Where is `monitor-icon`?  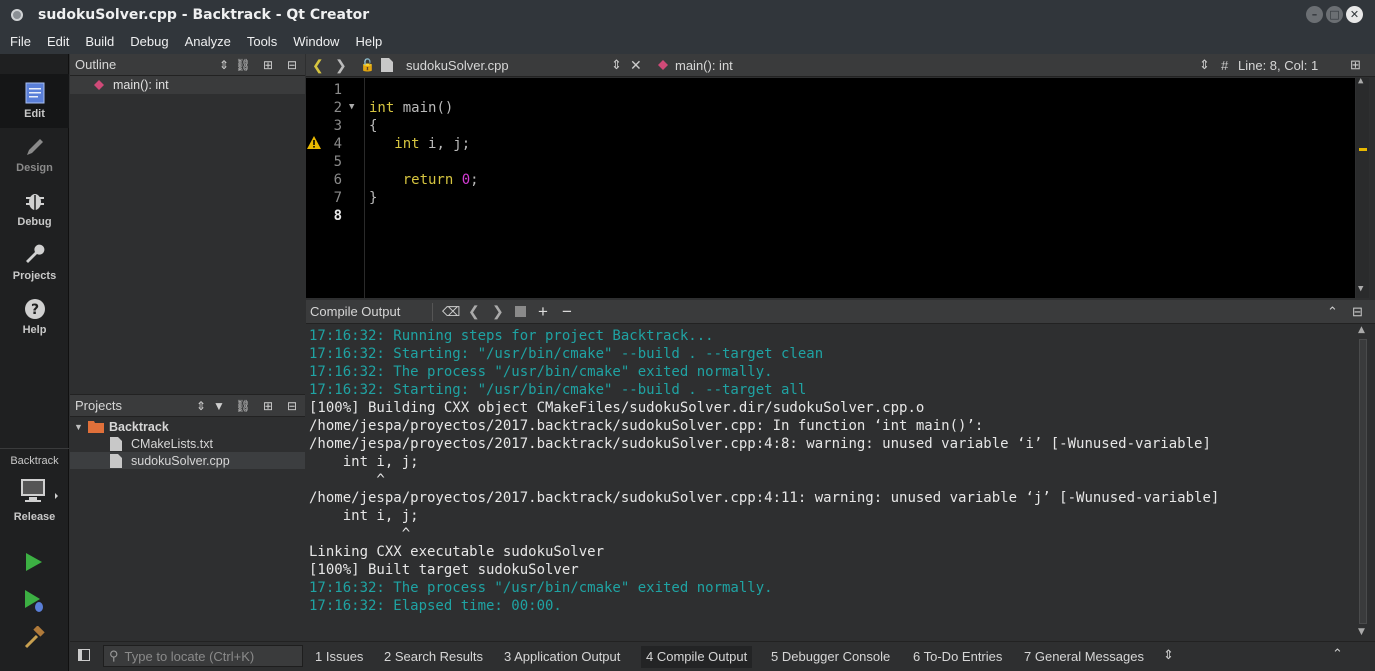
monitor-icon is located at coordinates (39, 490).